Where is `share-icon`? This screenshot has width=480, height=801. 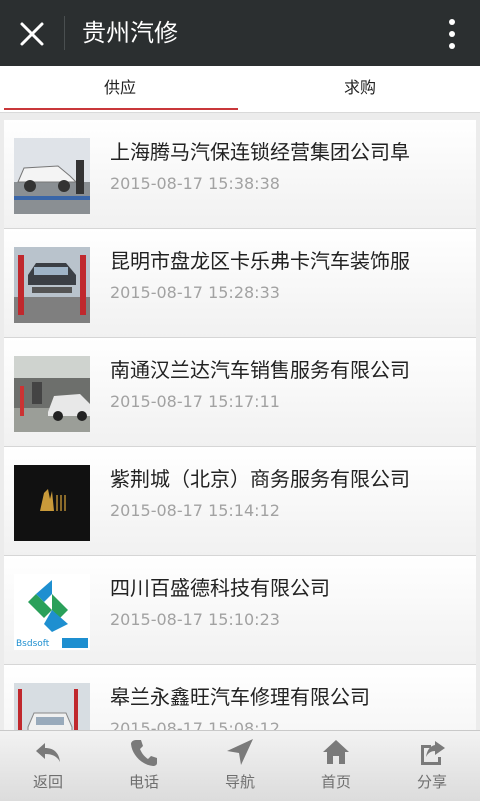
share-icon is located at coordinates (433, 753).